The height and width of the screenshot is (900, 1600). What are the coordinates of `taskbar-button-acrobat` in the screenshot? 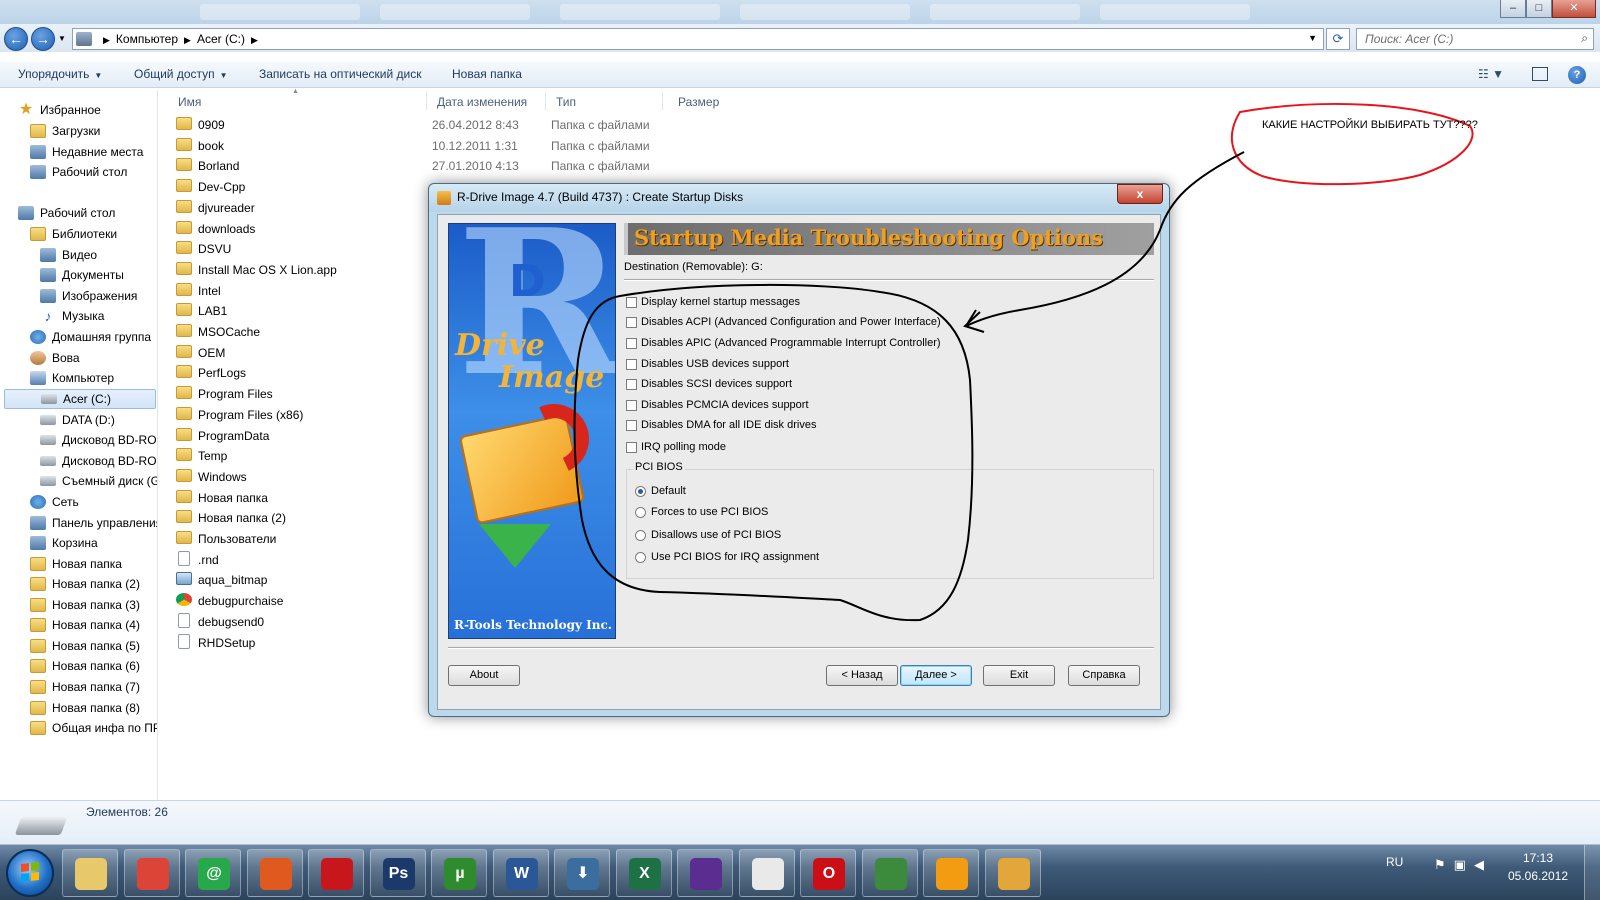 It's located at (336, 873).